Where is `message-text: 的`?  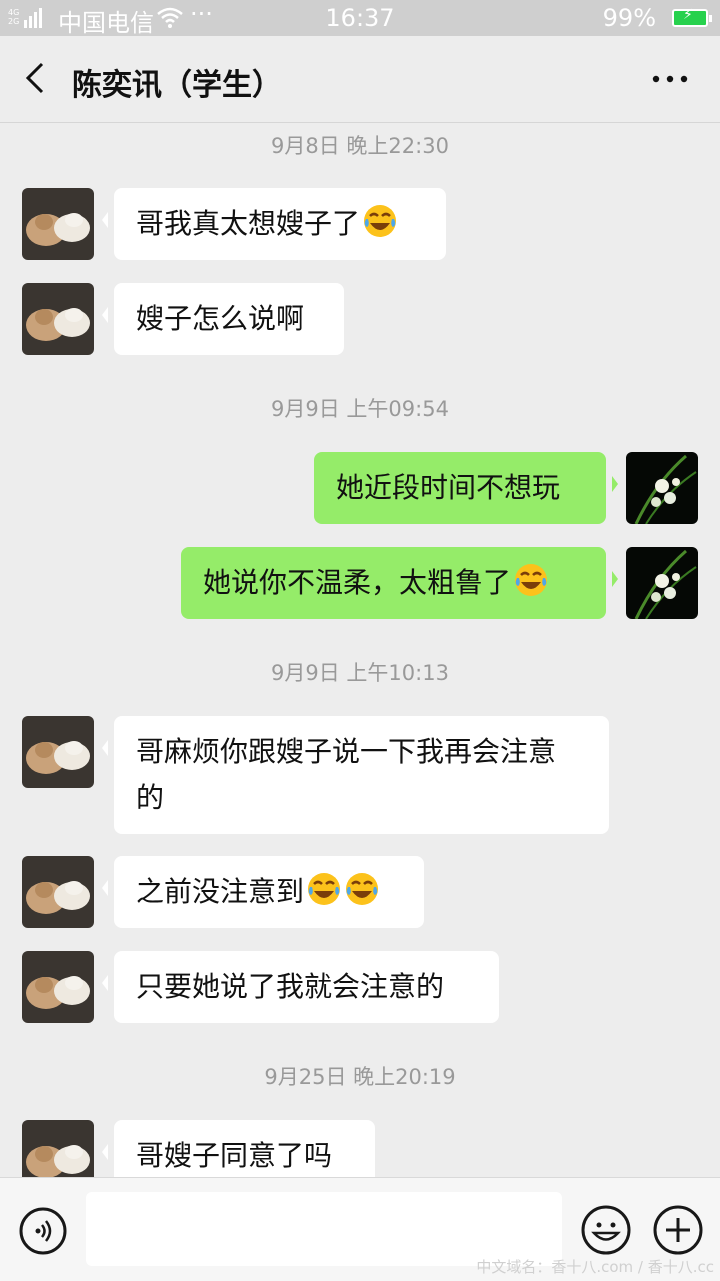 message-text: 的 is located at coordinates (150, 797).